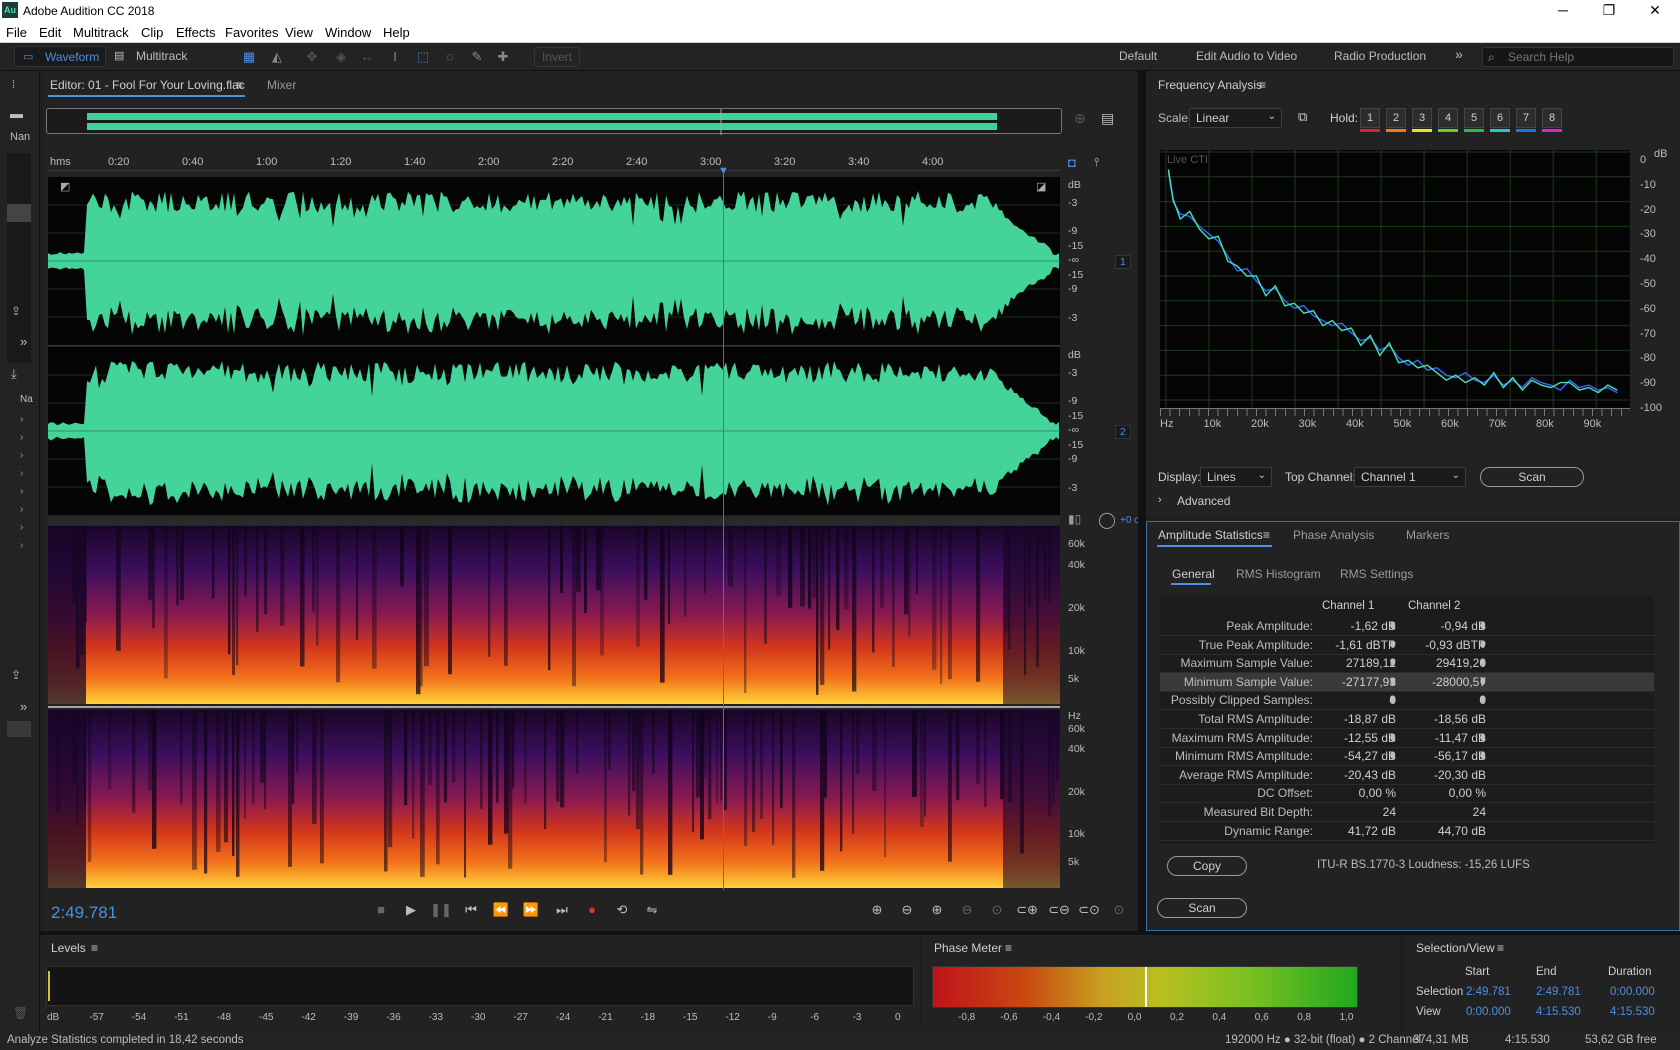 The image size is (1680, 1050). What do you see at coordinates (622, 910) in the screenshot?
I see `loop-playback-button: ⟲` at bounding box center [622, 910].